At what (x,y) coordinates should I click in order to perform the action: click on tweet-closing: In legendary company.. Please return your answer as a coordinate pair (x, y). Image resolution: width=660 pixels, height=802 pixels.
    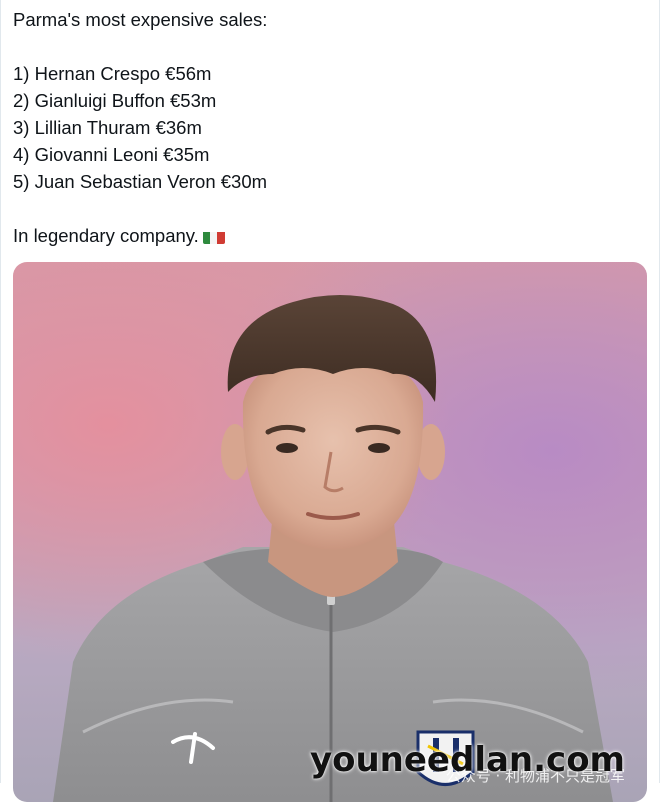
    Looking at the image, I should click on (106, 235).